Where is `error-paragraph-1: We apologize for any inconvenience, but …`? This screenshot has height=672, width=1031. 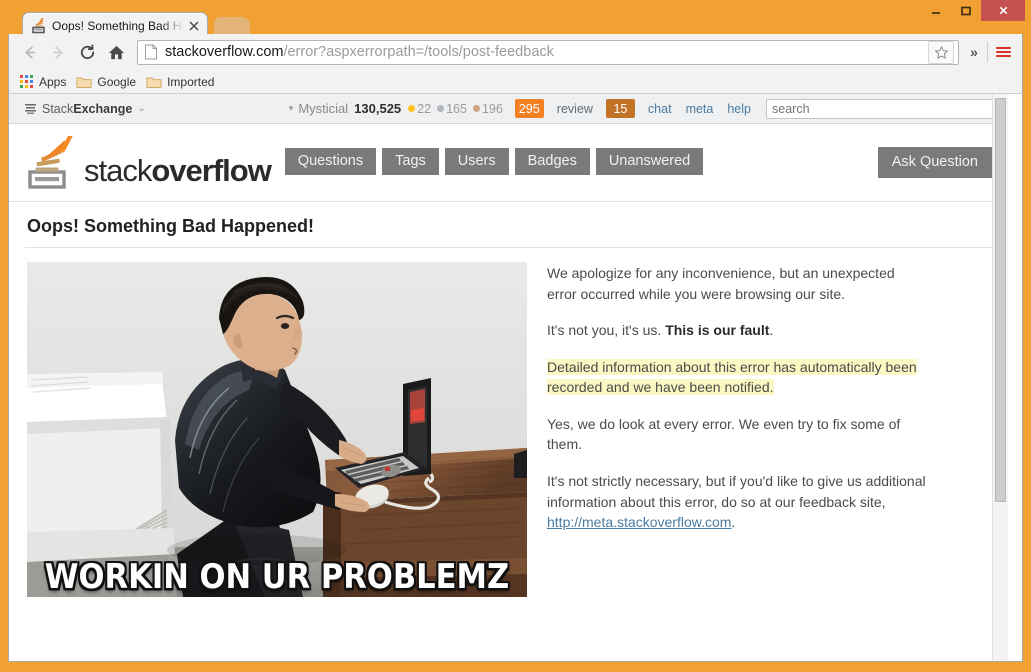
error-paragraph-1: We apologize for any inconvenience, but … is located at coordinates (721, 283).